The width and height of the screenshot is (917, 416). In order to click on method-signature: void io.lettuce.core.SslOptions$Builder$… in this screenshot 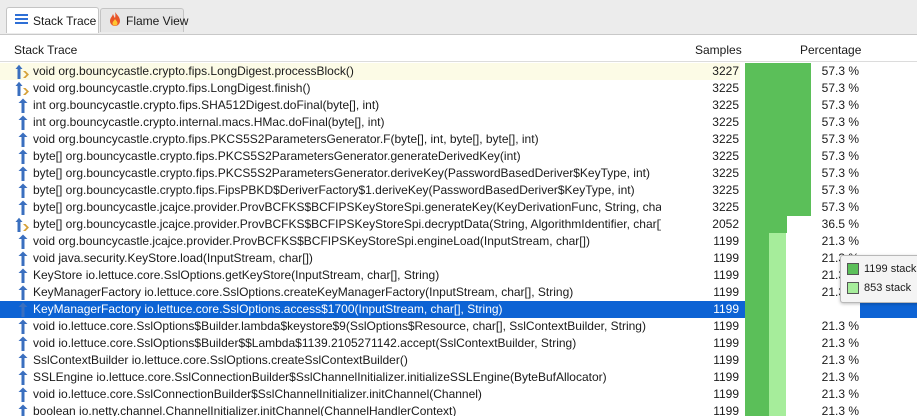, I will do `click(305, 343)`.